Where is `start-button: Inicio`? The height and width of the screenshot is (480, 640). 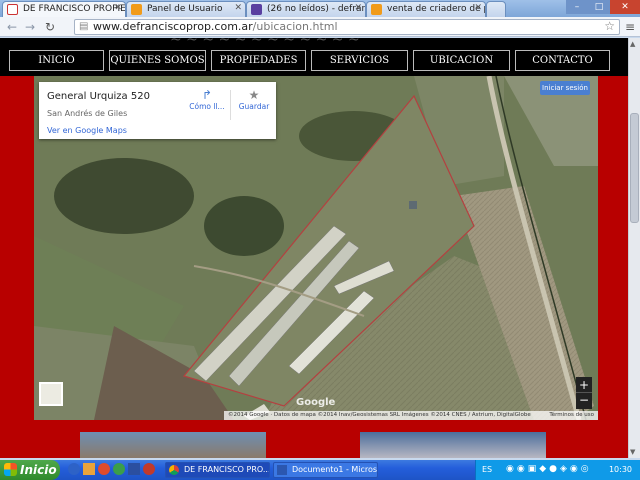 start-button: Inicio is located at coordinates (30, 470).